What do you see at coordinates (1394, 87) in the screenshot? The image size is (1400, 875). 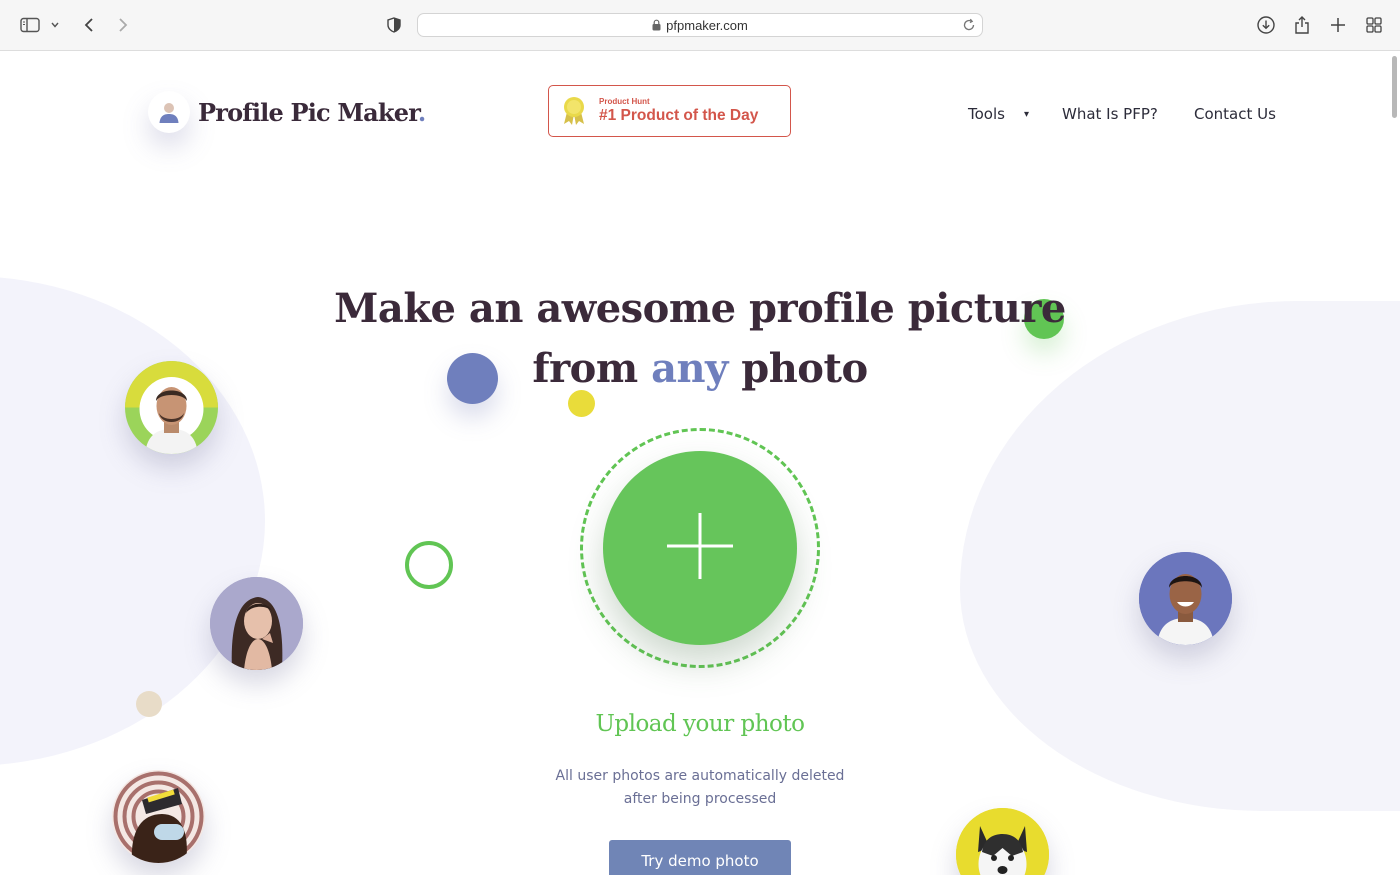 I see `page-scrollbar` at bounding box center [1394, 87].